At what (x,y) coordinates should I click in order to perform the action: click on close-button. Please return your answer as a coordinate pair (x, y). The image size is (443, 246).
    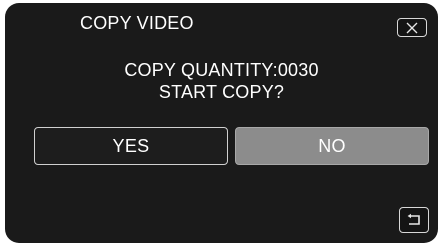
    Looking at the image, I should click on (412, 27).